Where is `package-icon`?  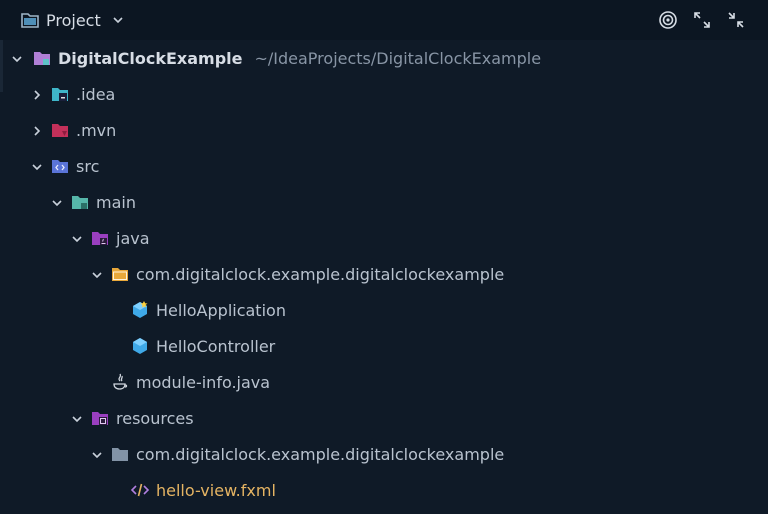
package-icon is located at coordinates (120, 274).